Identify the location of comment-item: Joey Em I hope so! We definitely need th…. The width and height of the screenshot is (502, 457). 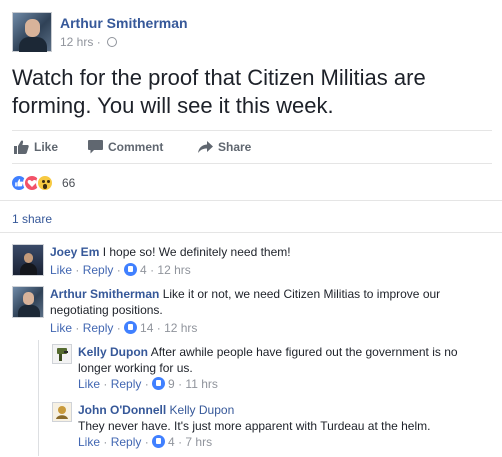
(252, 262).